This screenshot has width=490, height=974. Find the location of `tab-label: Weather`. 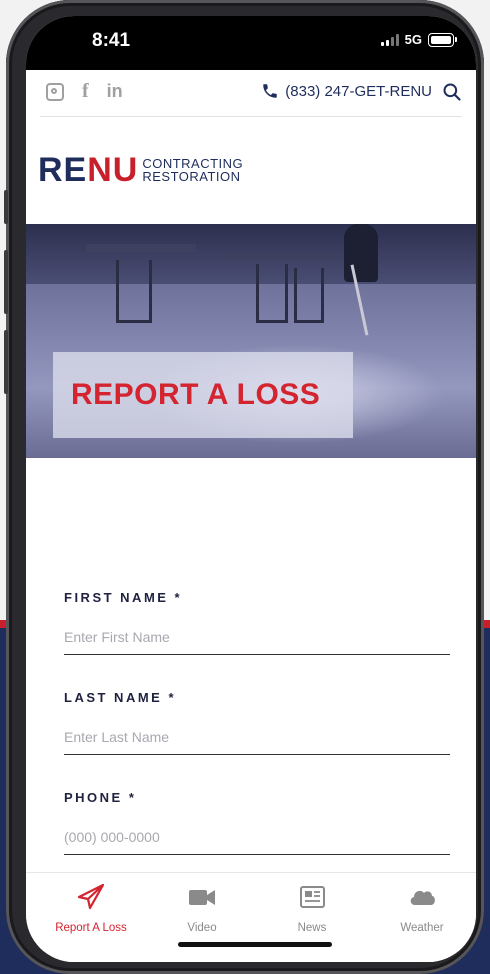

tab-label: Weather is located at coordinates (422, 928).